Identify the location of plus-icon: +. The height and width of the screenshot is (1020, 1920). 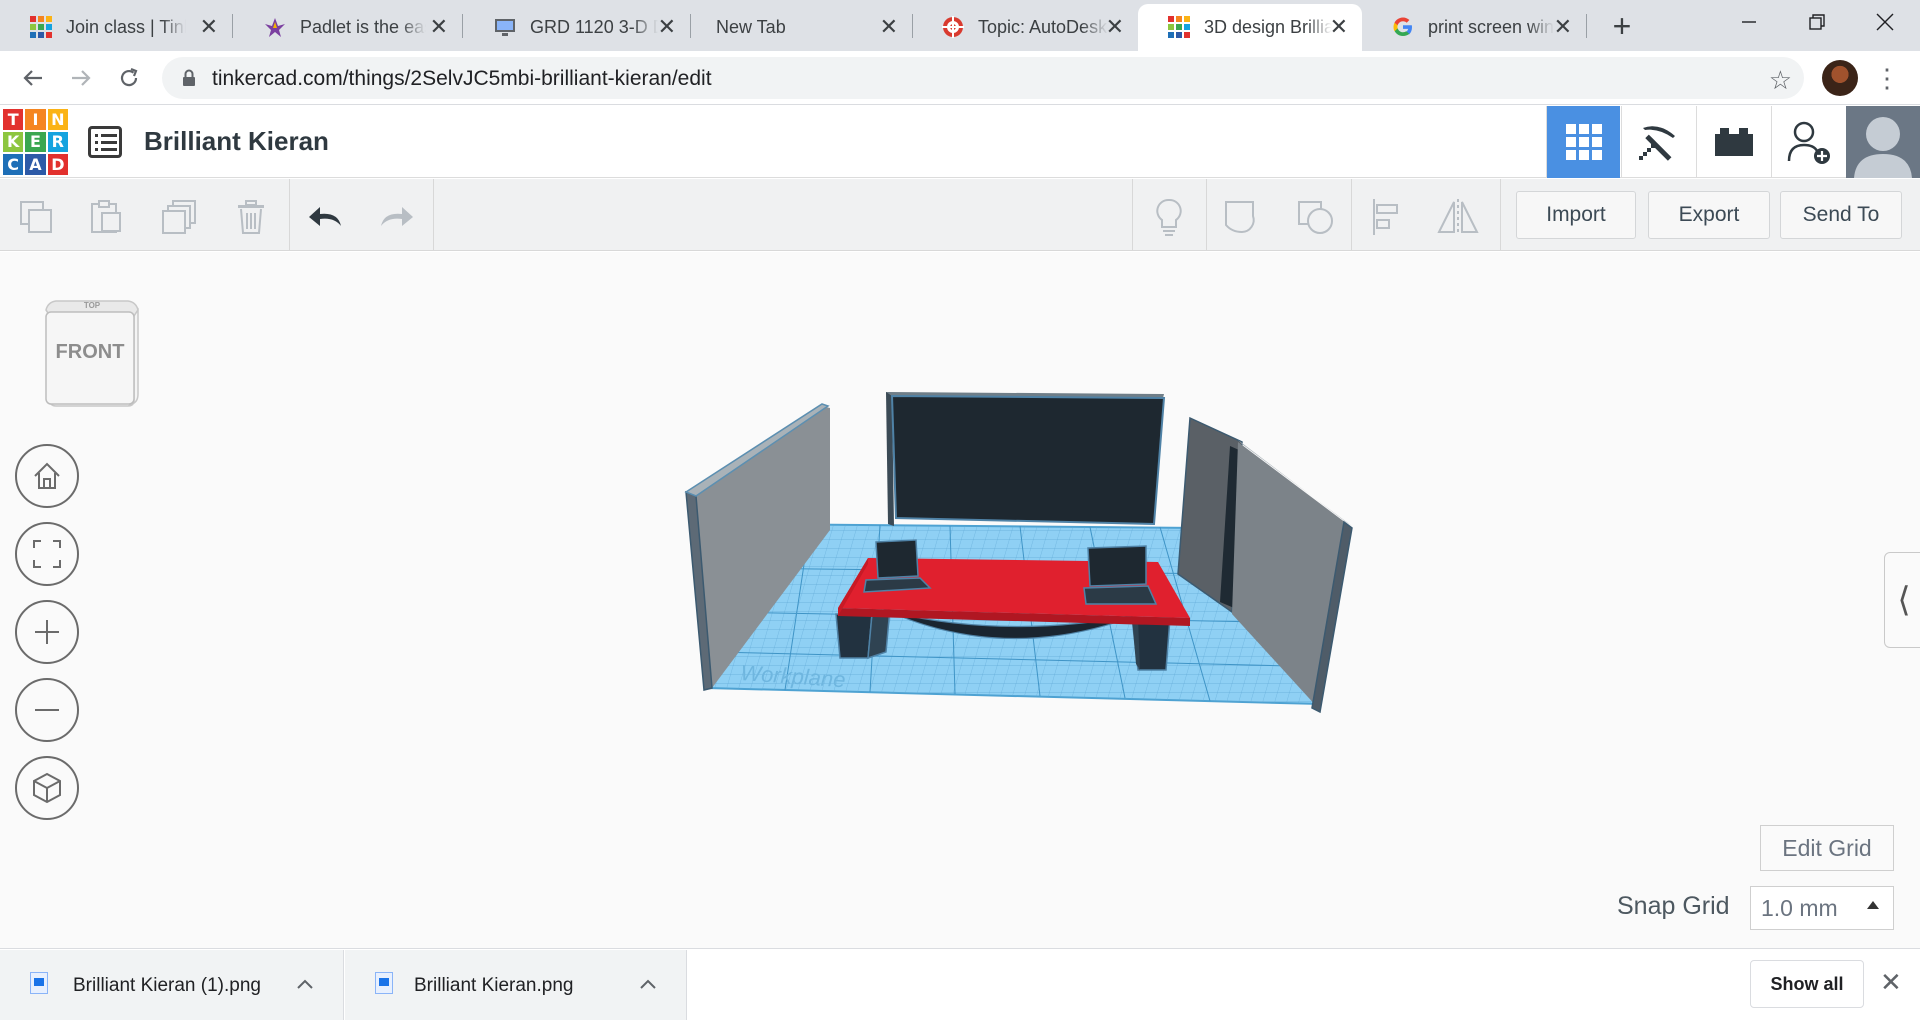
(1622, 26).